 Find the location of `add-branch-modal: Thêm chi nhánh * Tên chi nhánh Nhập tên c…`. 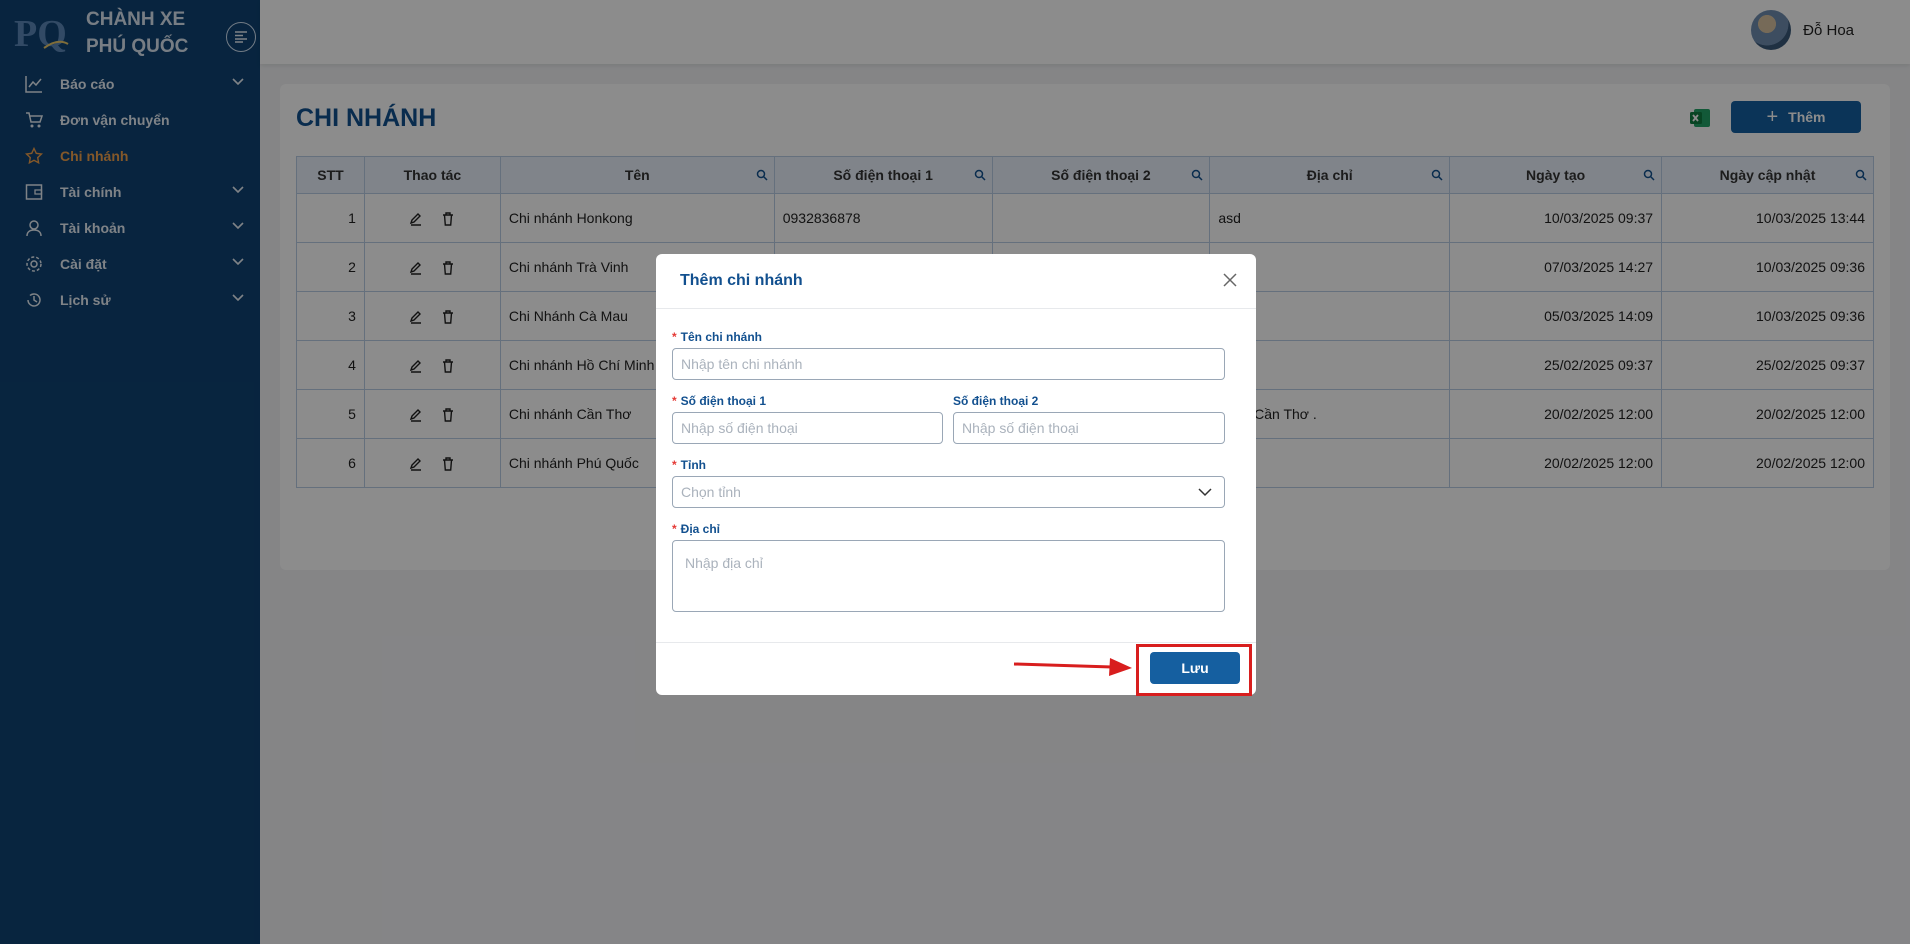

add-branch-modal: Thêm chi nhánh * Tên chi nhánh Nhập tên c… is located at coordinates (956, 474).